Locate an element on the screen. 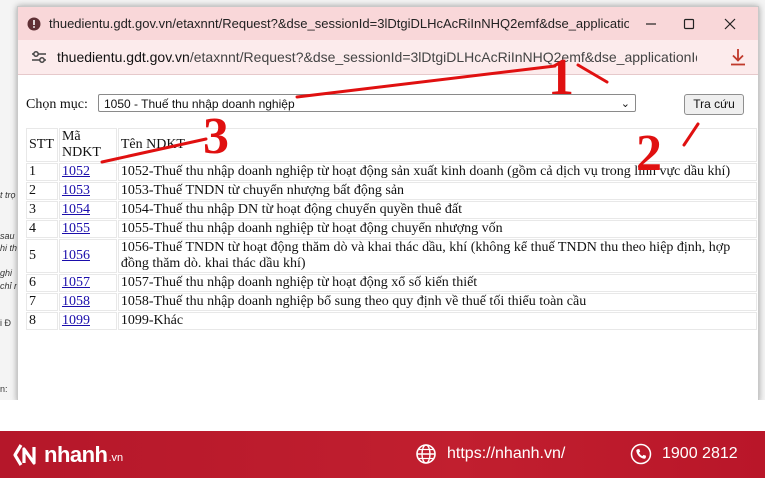 The width and height of the screenshot is (765, 478). footer-website: https://nhanh.vn/ is located at coordinates (490, 454).